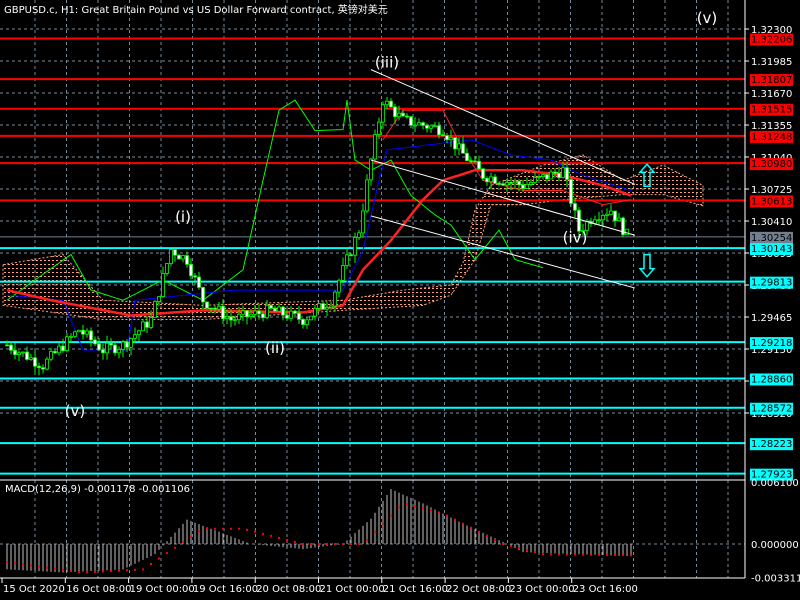  What do you see at coordinates (771, 249) in the screenshot?
I see `support-price-label: 1.30143` at bounding box center [771, 249].